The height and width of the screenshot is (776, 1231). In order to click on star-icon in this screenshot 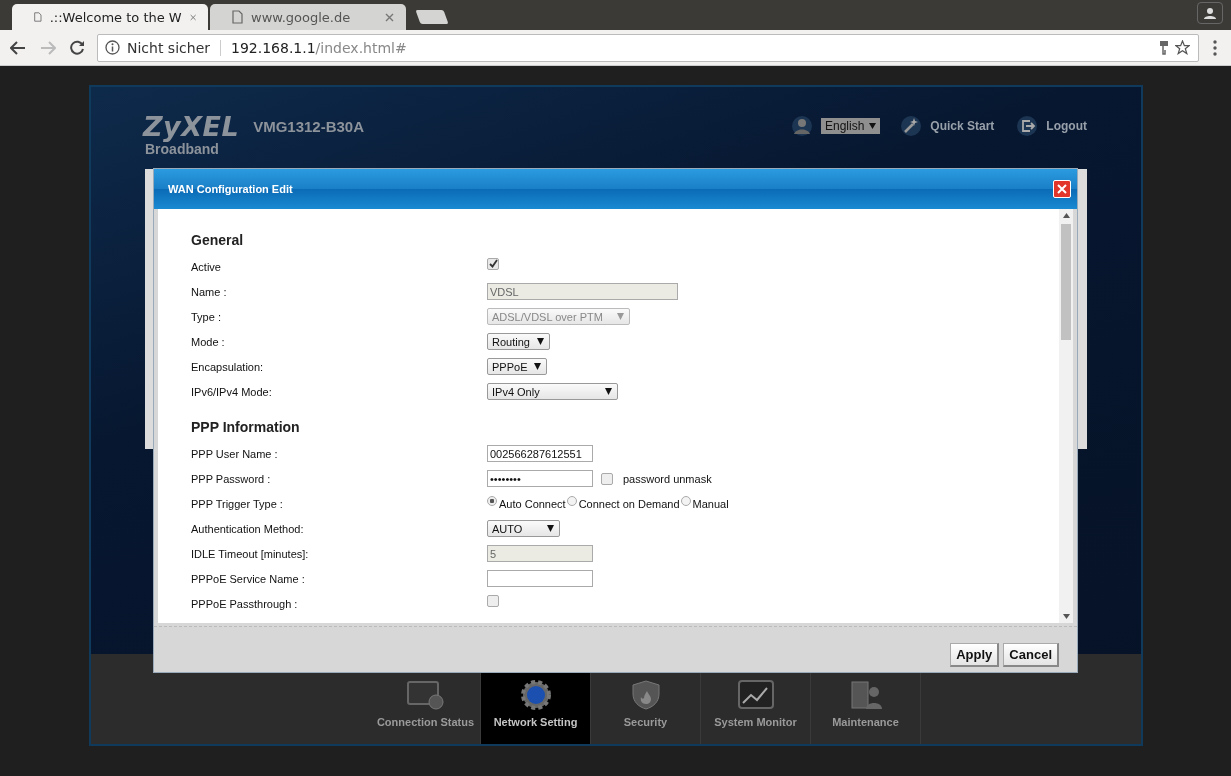, I will do `click(1182, 47)`.